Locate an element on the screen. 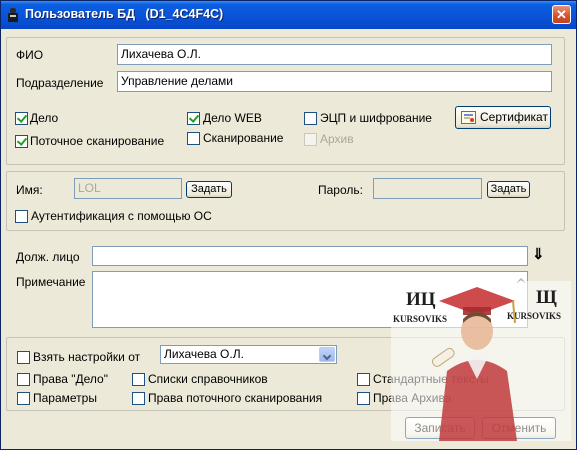  reference-lists-label: Списки справочников is located at coordinates (208, 379).